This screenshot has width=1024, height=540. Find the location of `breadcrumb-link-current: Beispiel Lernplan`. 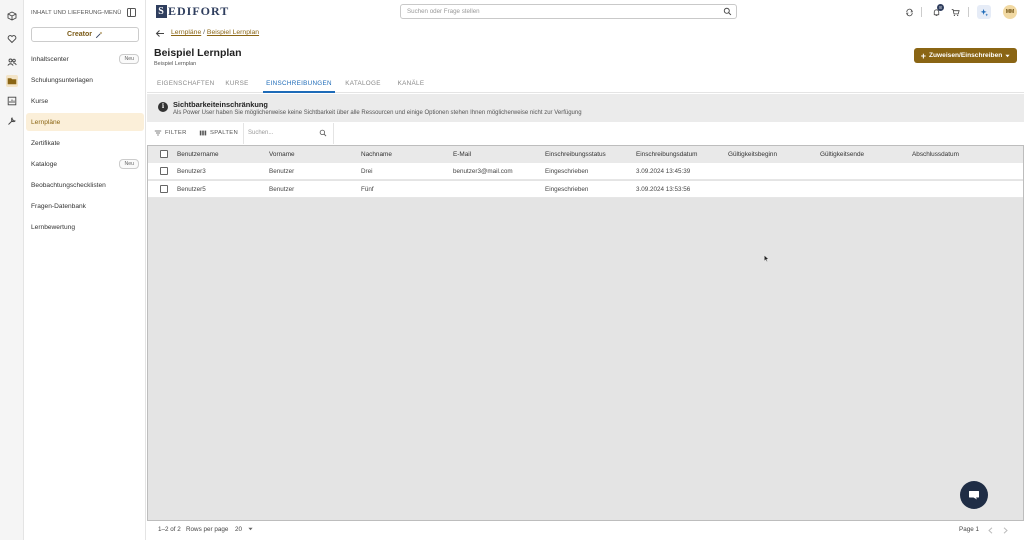

breadcrumb-link-current: Beispiel Lernplan is located at coordinates (233, 32).